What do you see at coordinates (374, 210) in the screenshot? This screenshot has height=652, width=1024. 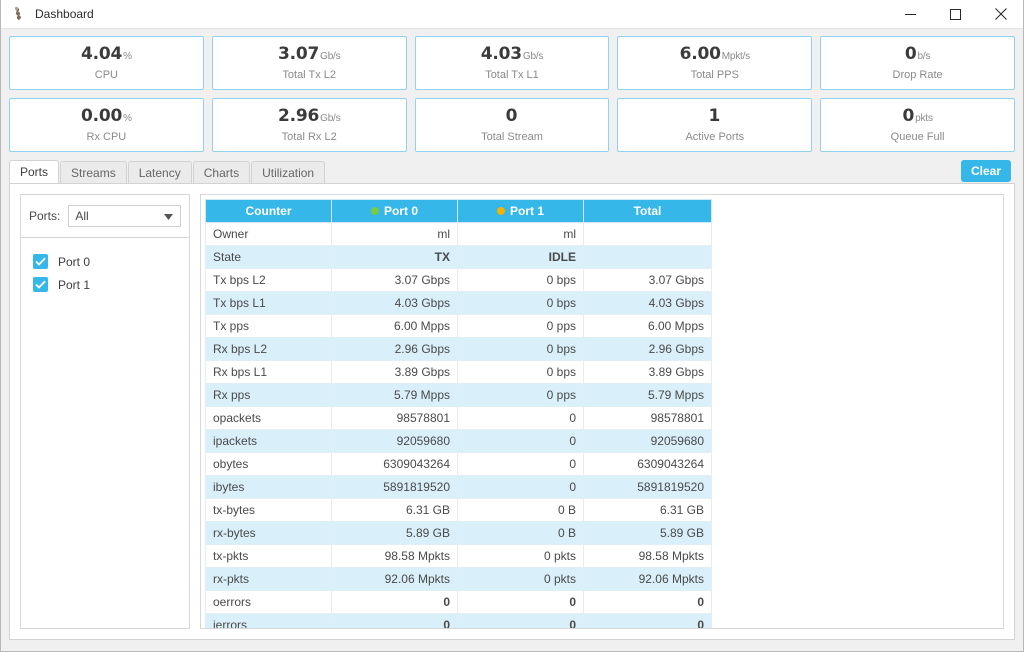 I see `port0-status-dot` at bounding box center [374, 210].